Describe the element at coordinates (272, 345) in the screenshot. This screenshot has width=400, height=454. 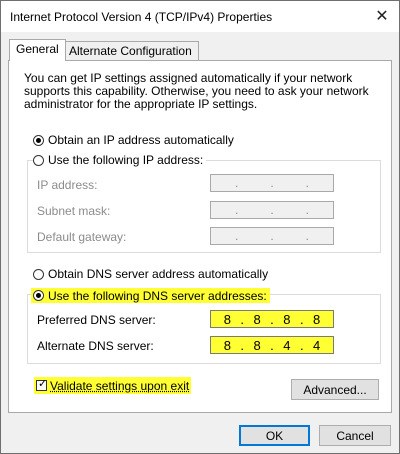
I see `alternate-dns-field: 8. 8. 4. 4` at that location.